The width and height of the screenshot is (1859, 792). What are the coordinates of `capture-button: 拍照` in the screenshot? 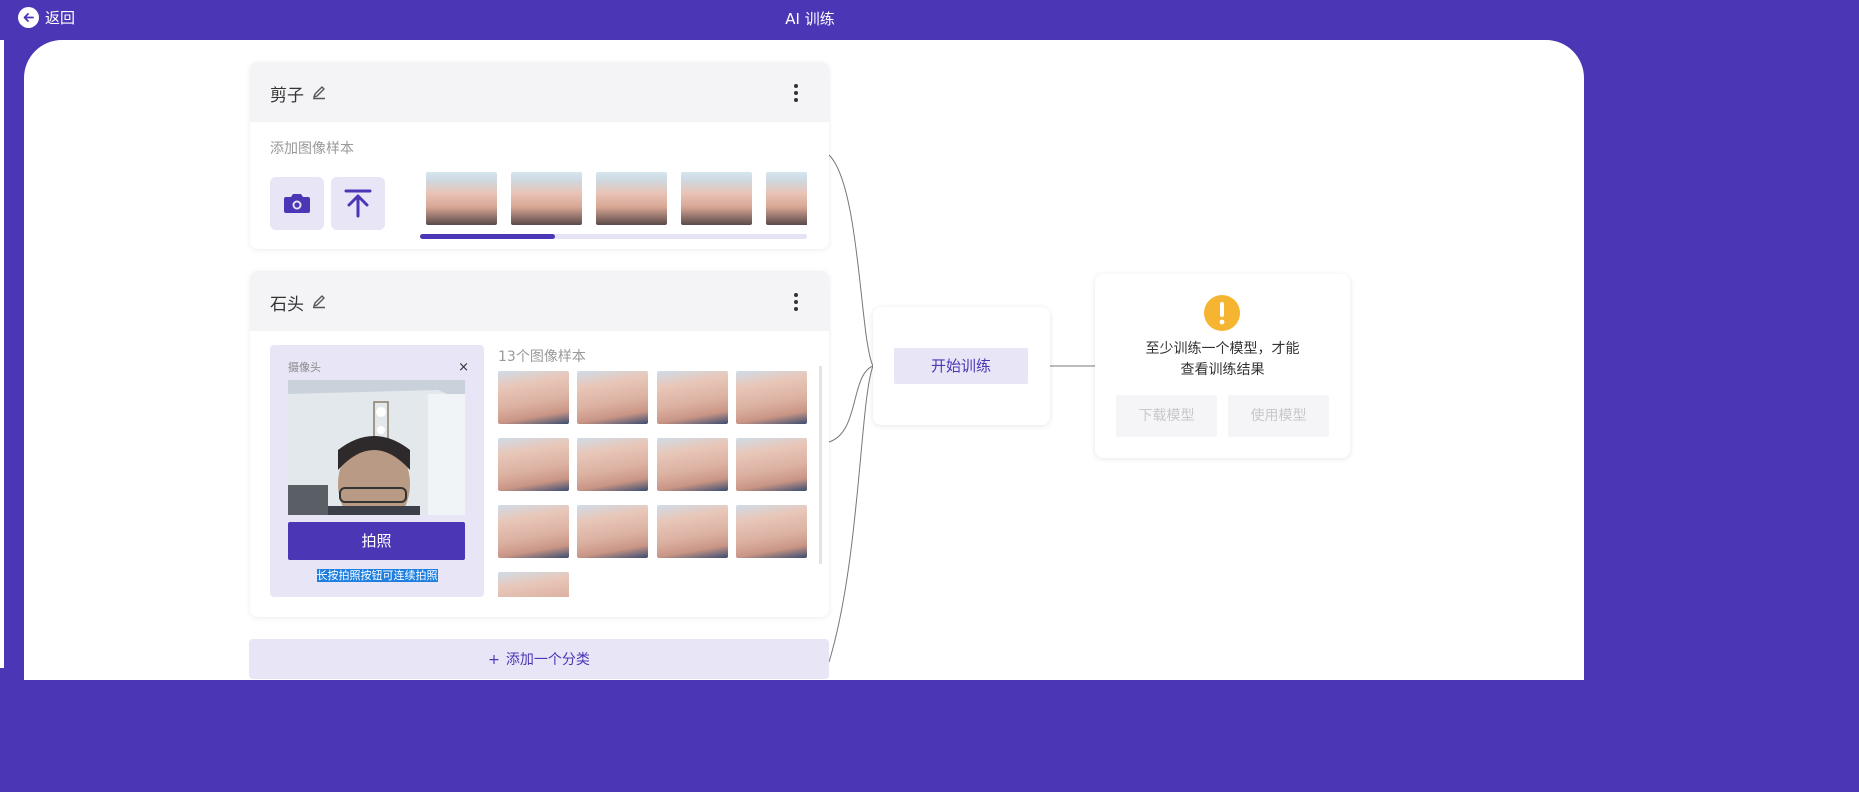 It's located at (376, 541).